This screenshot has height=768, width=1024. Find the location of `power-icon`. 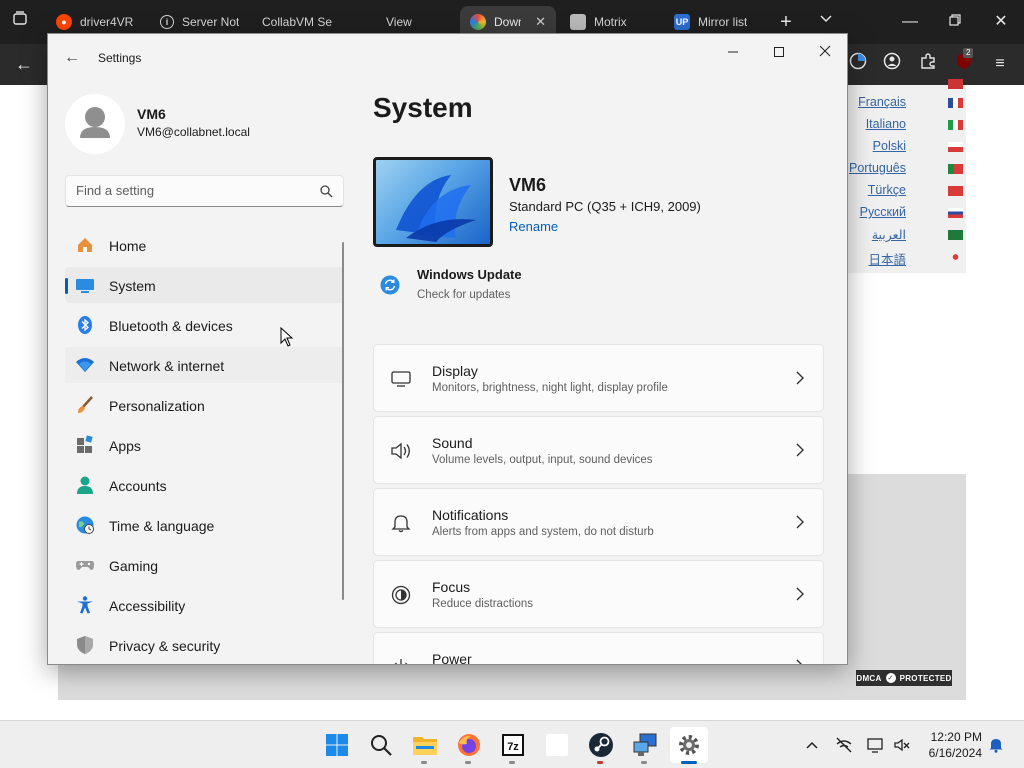

power-icon is located at coordinates (401, 661).